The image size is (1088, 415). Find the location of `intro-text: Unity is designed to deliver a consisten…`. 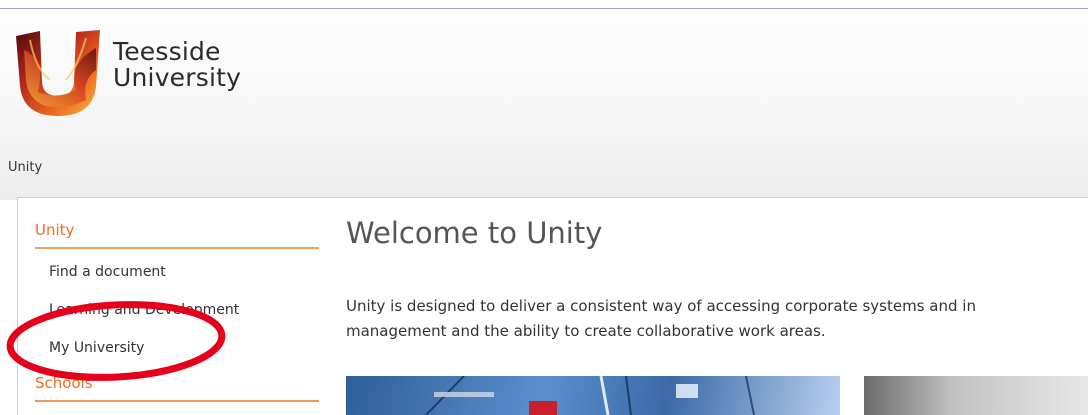

intro-text: Unity is designed to deliver a consisten… is located at coordinates (661, 319).